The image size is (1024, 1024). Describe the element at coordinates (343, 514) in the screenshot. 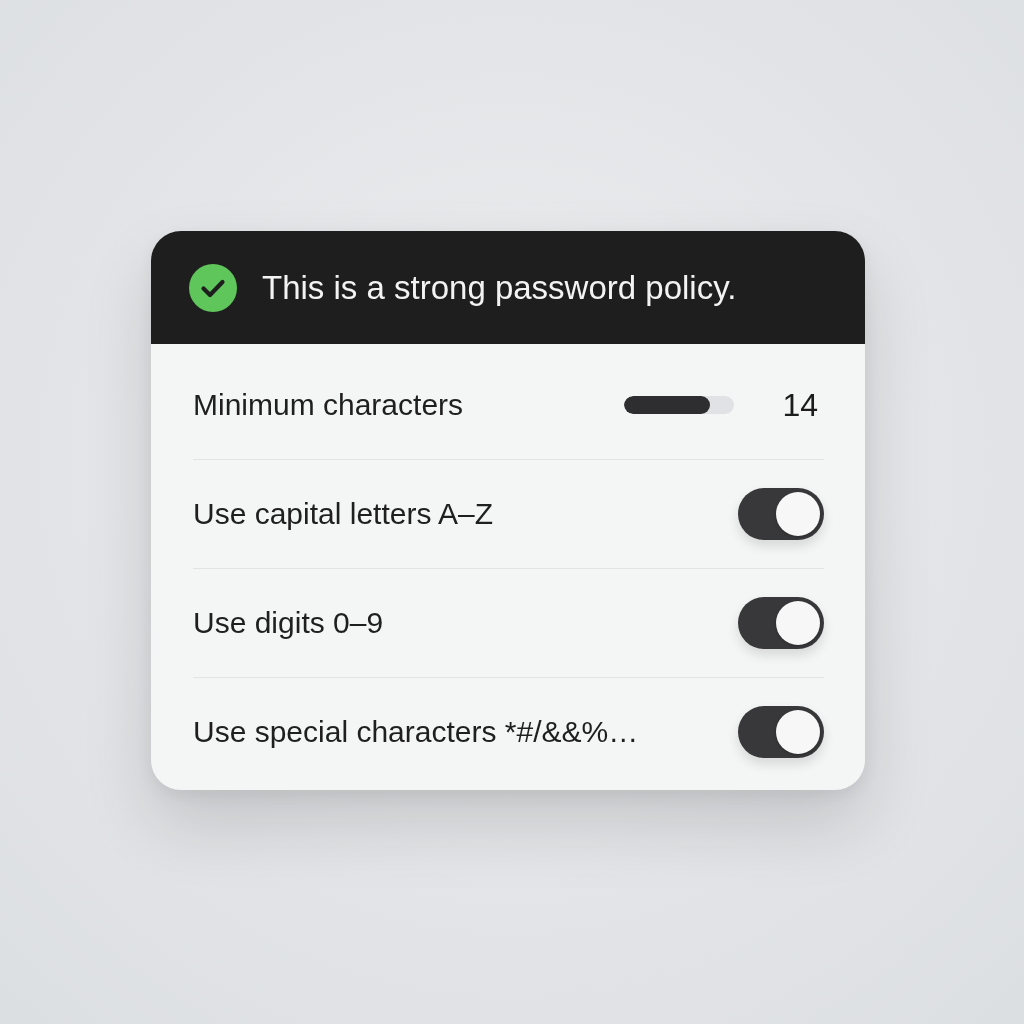

I see `setting-label: Use capital letters A–Z` at that location.